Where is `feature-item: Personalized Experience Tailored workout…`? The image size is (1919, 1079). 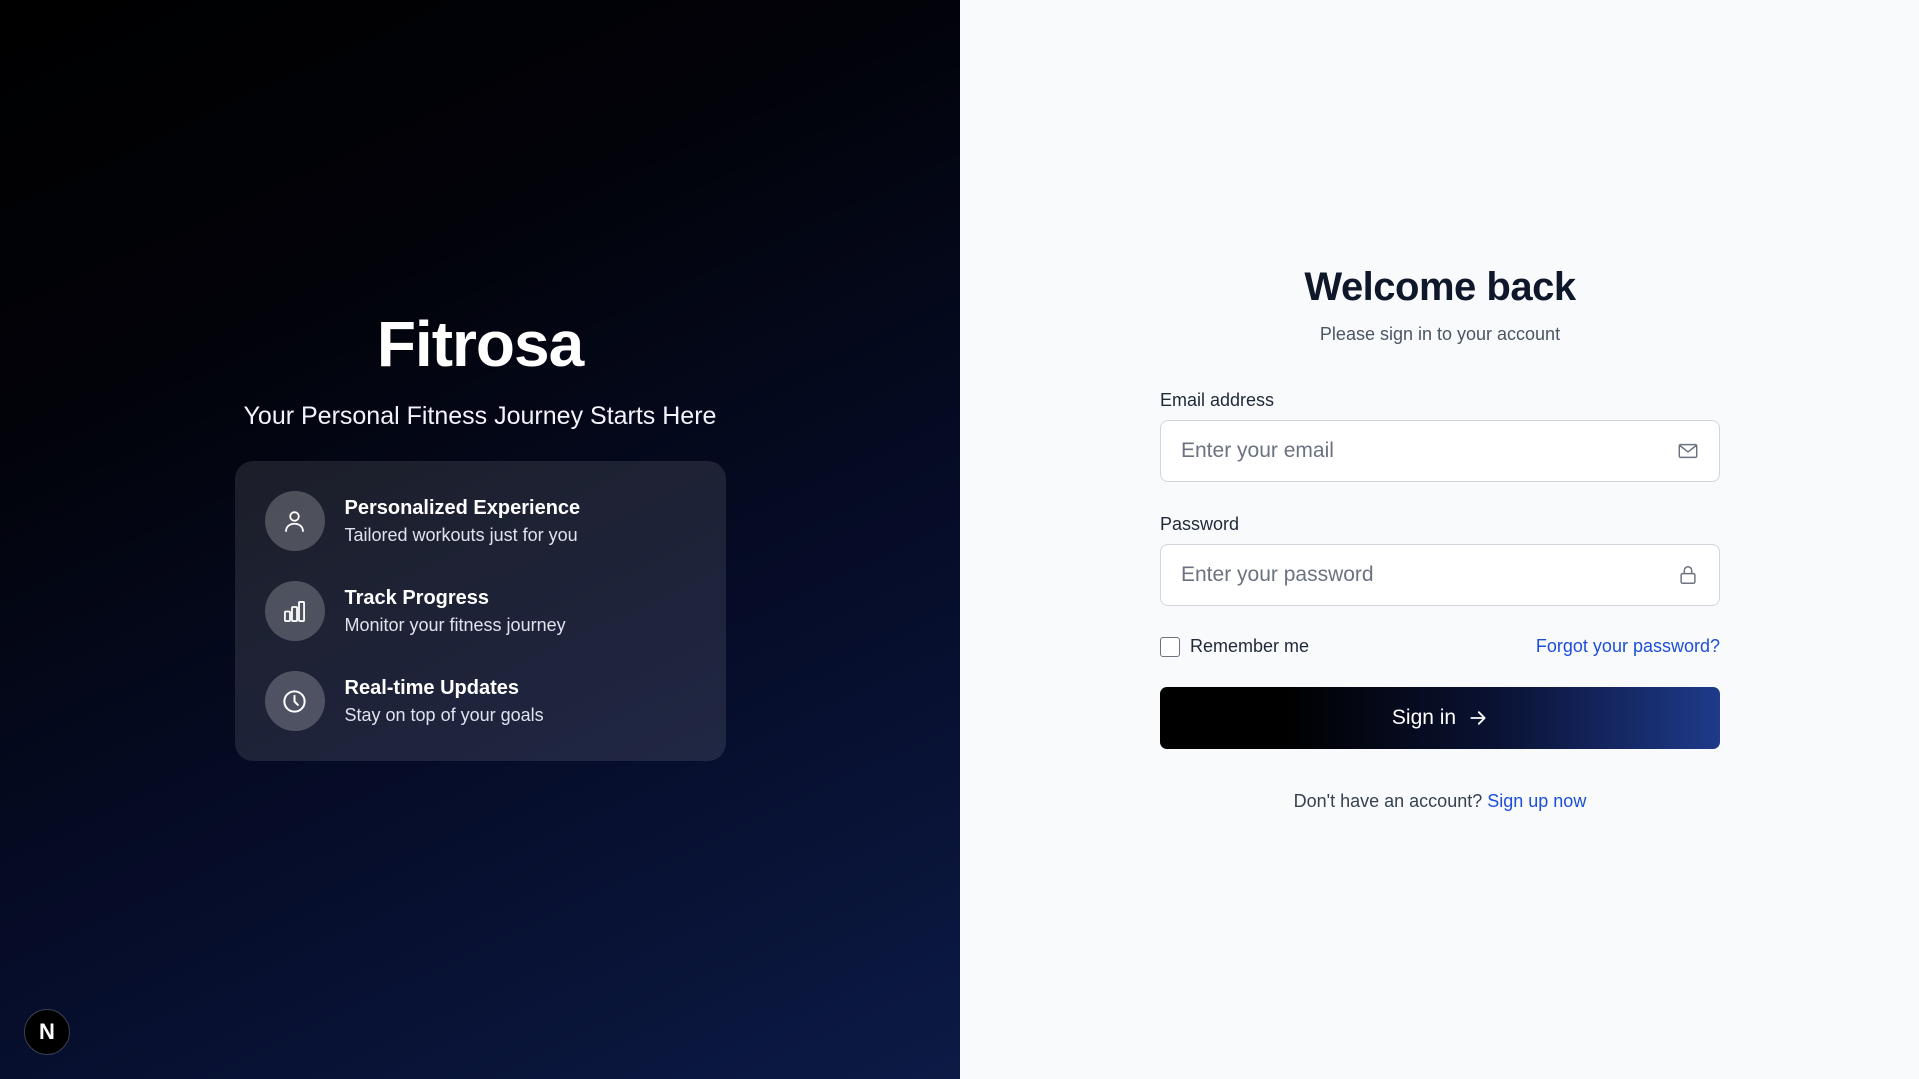
feature-item: Personalized Experience Tailored workout… is located at coordinates (480, 521).